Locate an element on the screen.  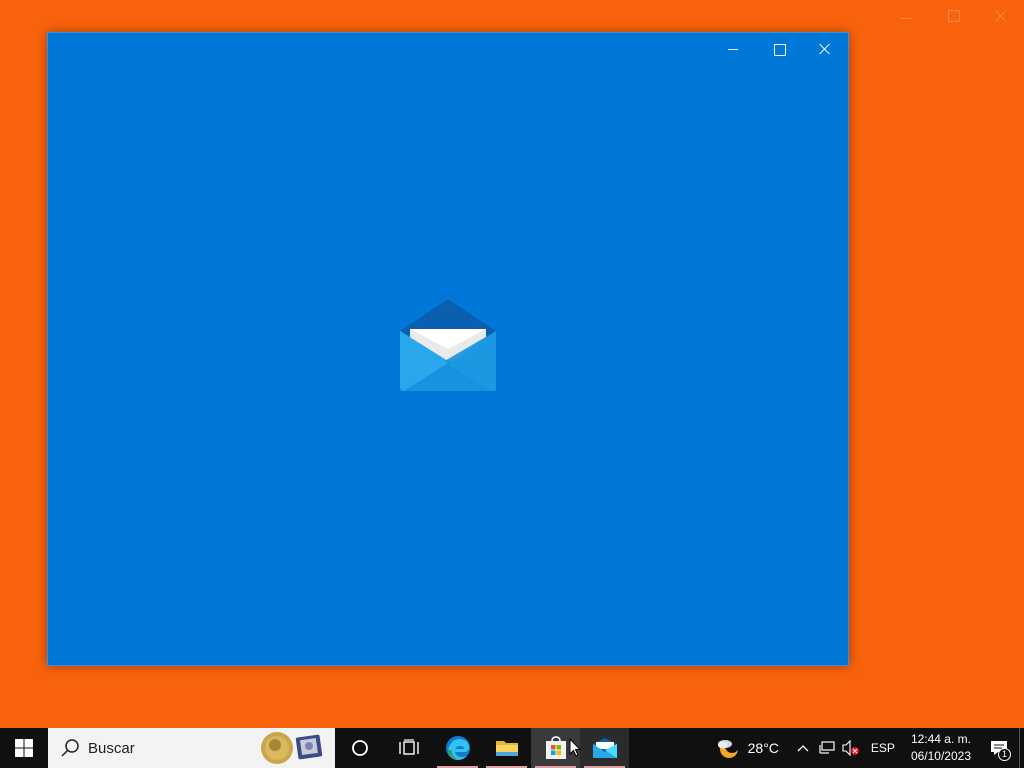
task-view-button is located at coordinates (408, 748).